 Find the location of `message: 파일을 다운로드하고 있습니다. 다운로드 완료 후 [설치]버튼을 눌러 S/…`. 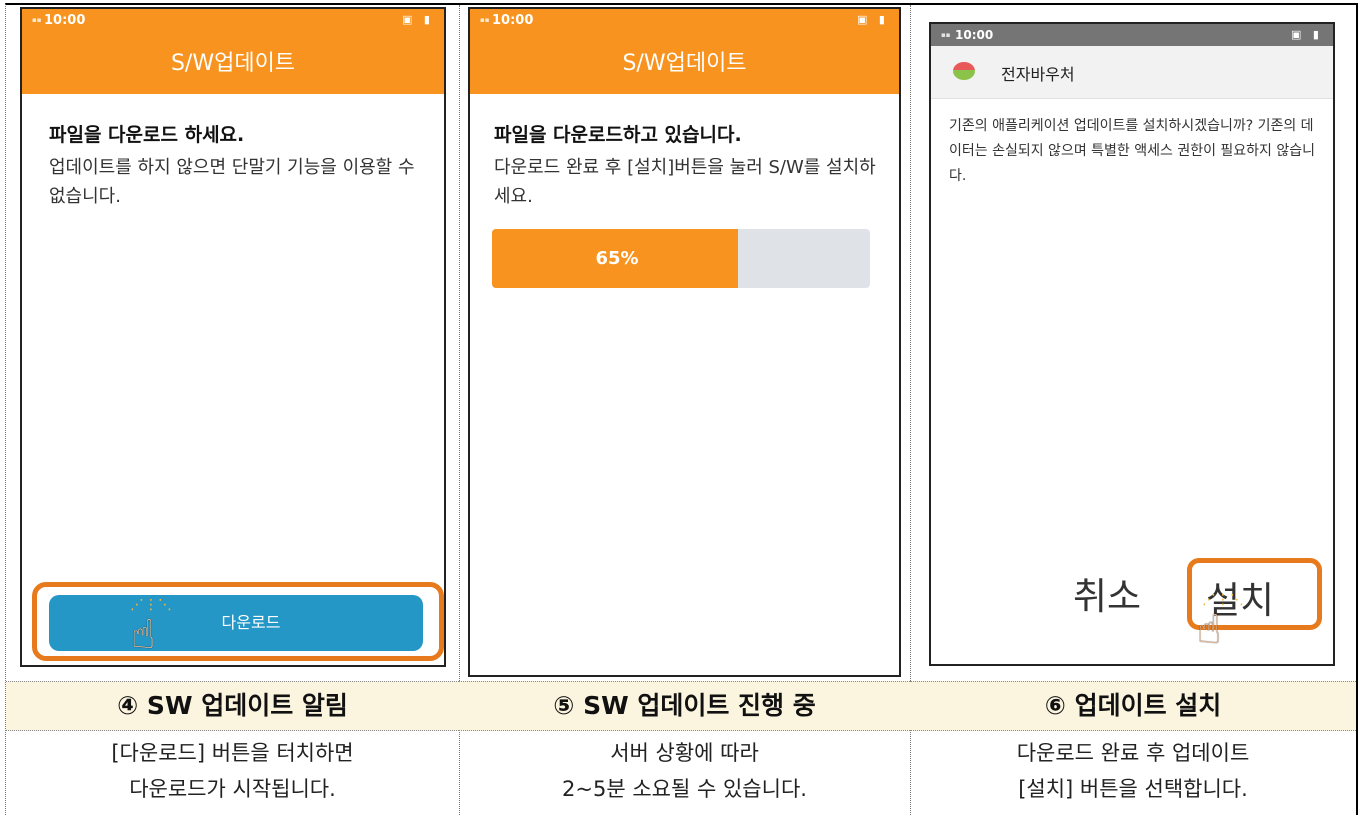

message: 파일을 다운로드하고 있습니다. 다운로드 완료 후 [설치]버튼을 눌러 S/… is located at coordinates (687, 166).